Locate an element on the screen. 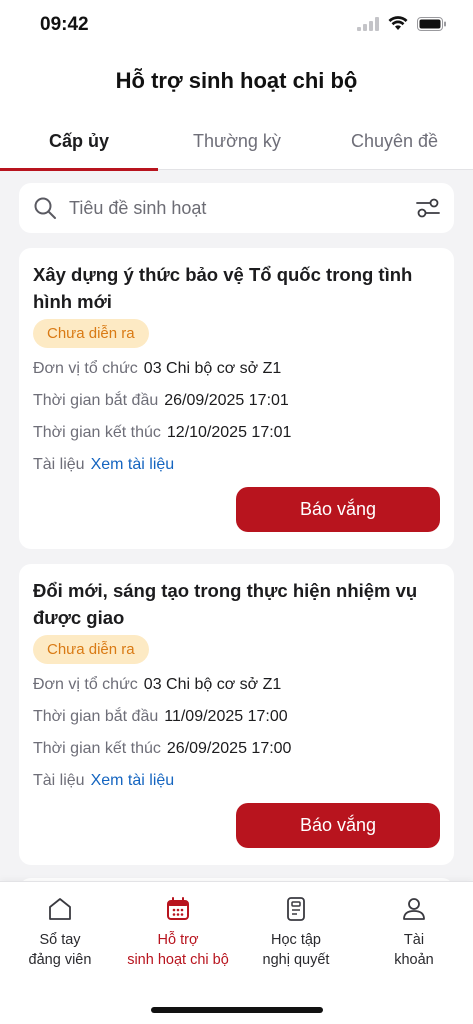 This screenshot has height=1024, width=473. nav-label-line2: sinh hoạt chi bộ is located at coordinates (178, 960).